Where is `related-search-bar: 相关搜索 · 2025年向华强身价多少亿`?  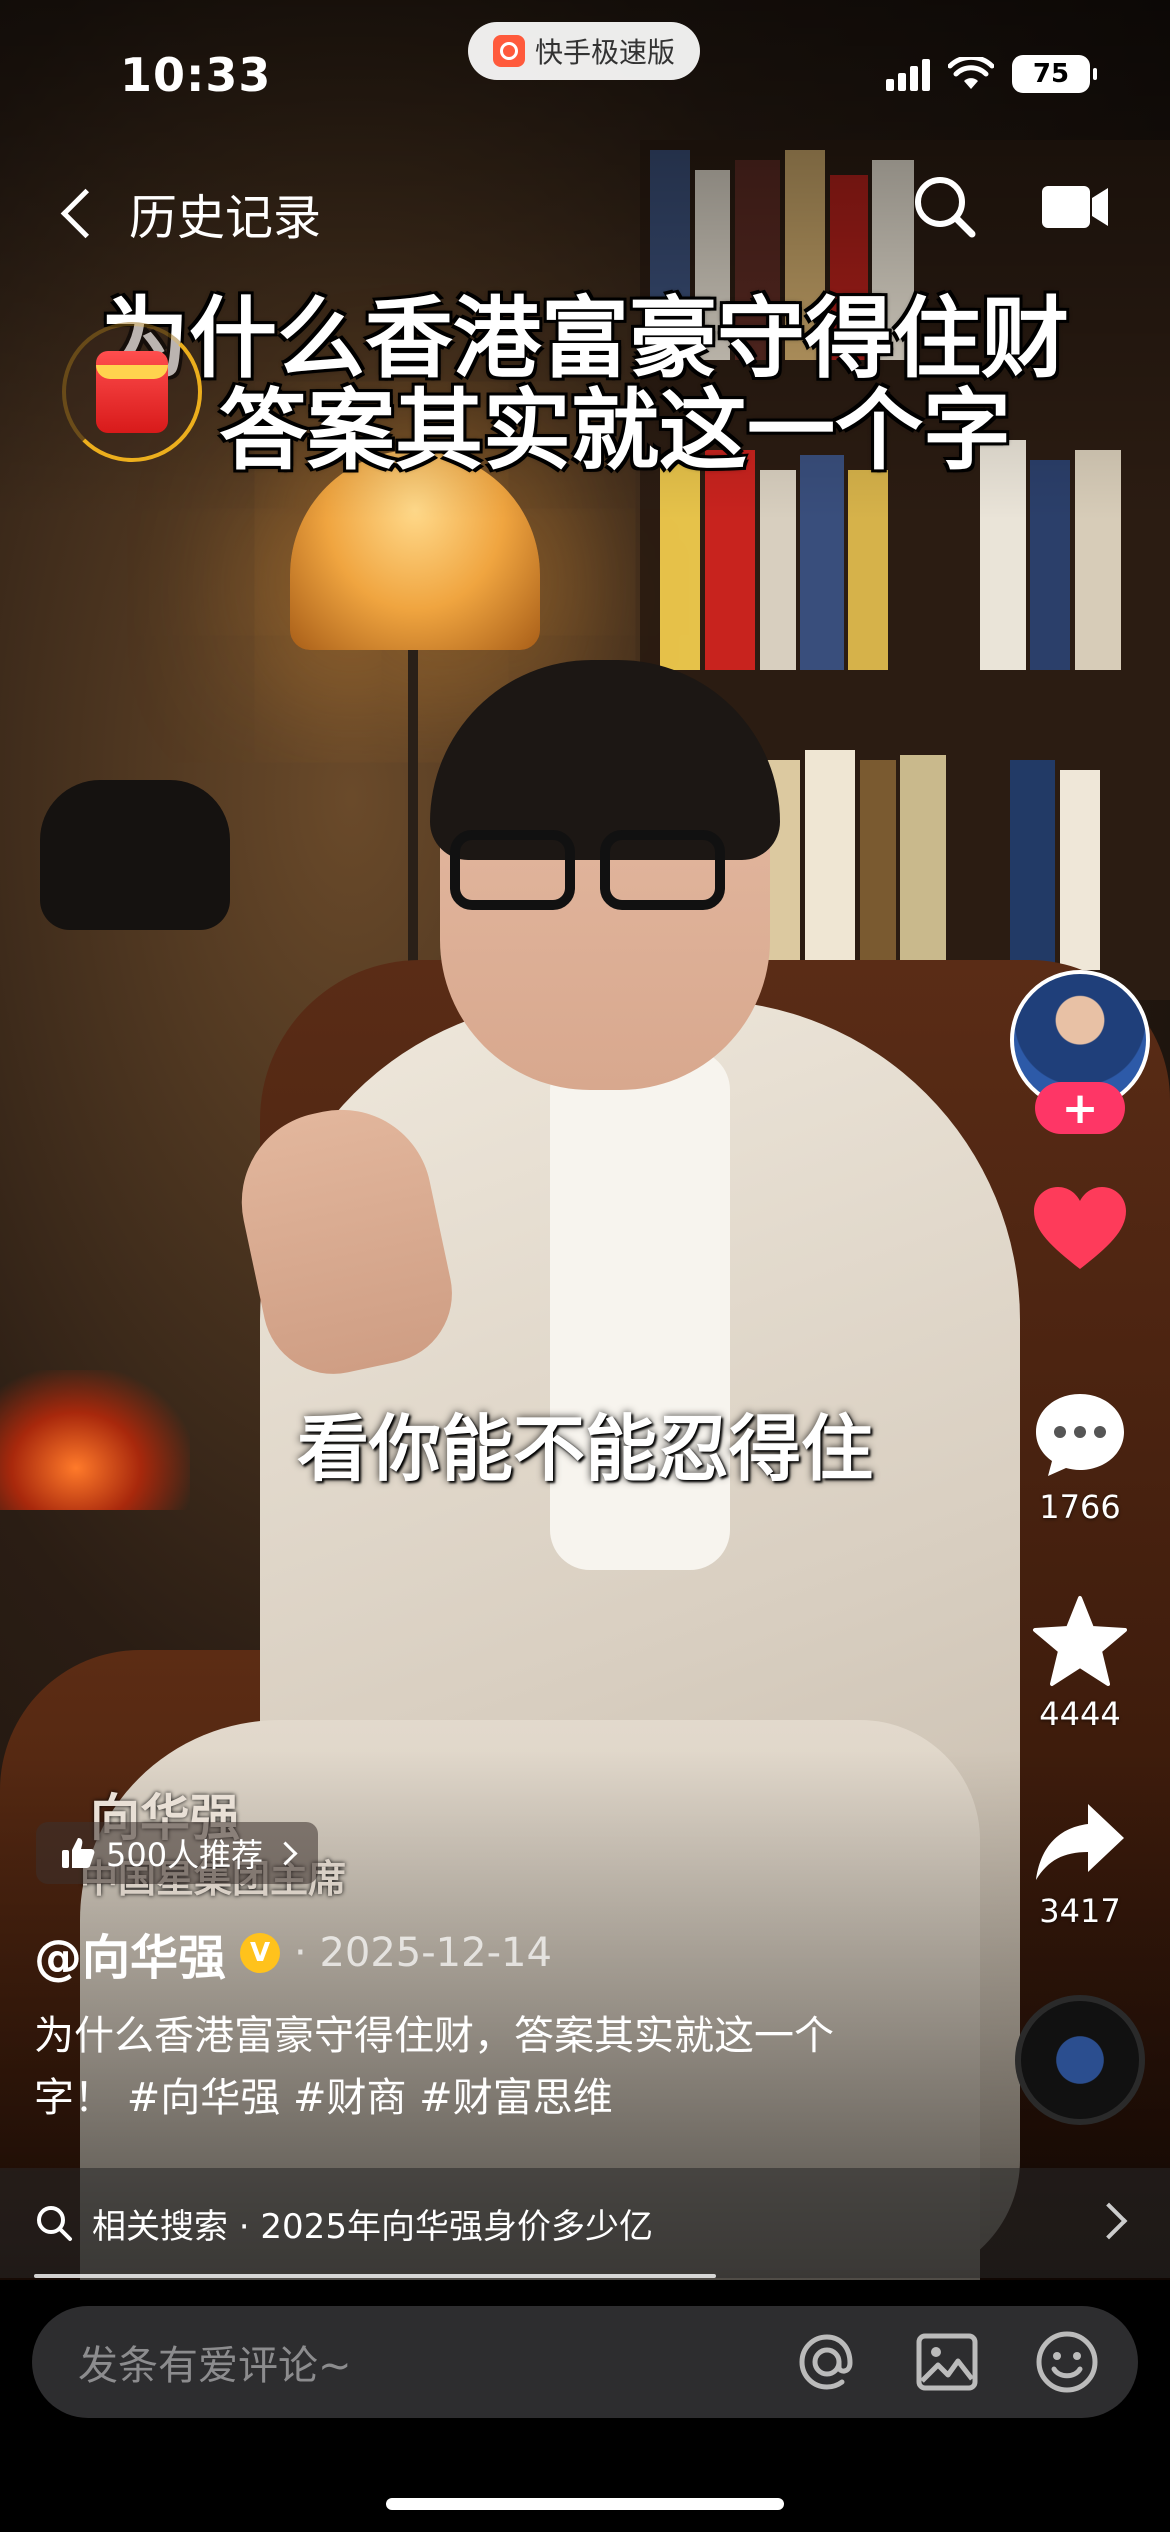 related-search-bar: 相关搜索 · 2025年向华强身价多少亿 is located at coordinates (585, 2223).